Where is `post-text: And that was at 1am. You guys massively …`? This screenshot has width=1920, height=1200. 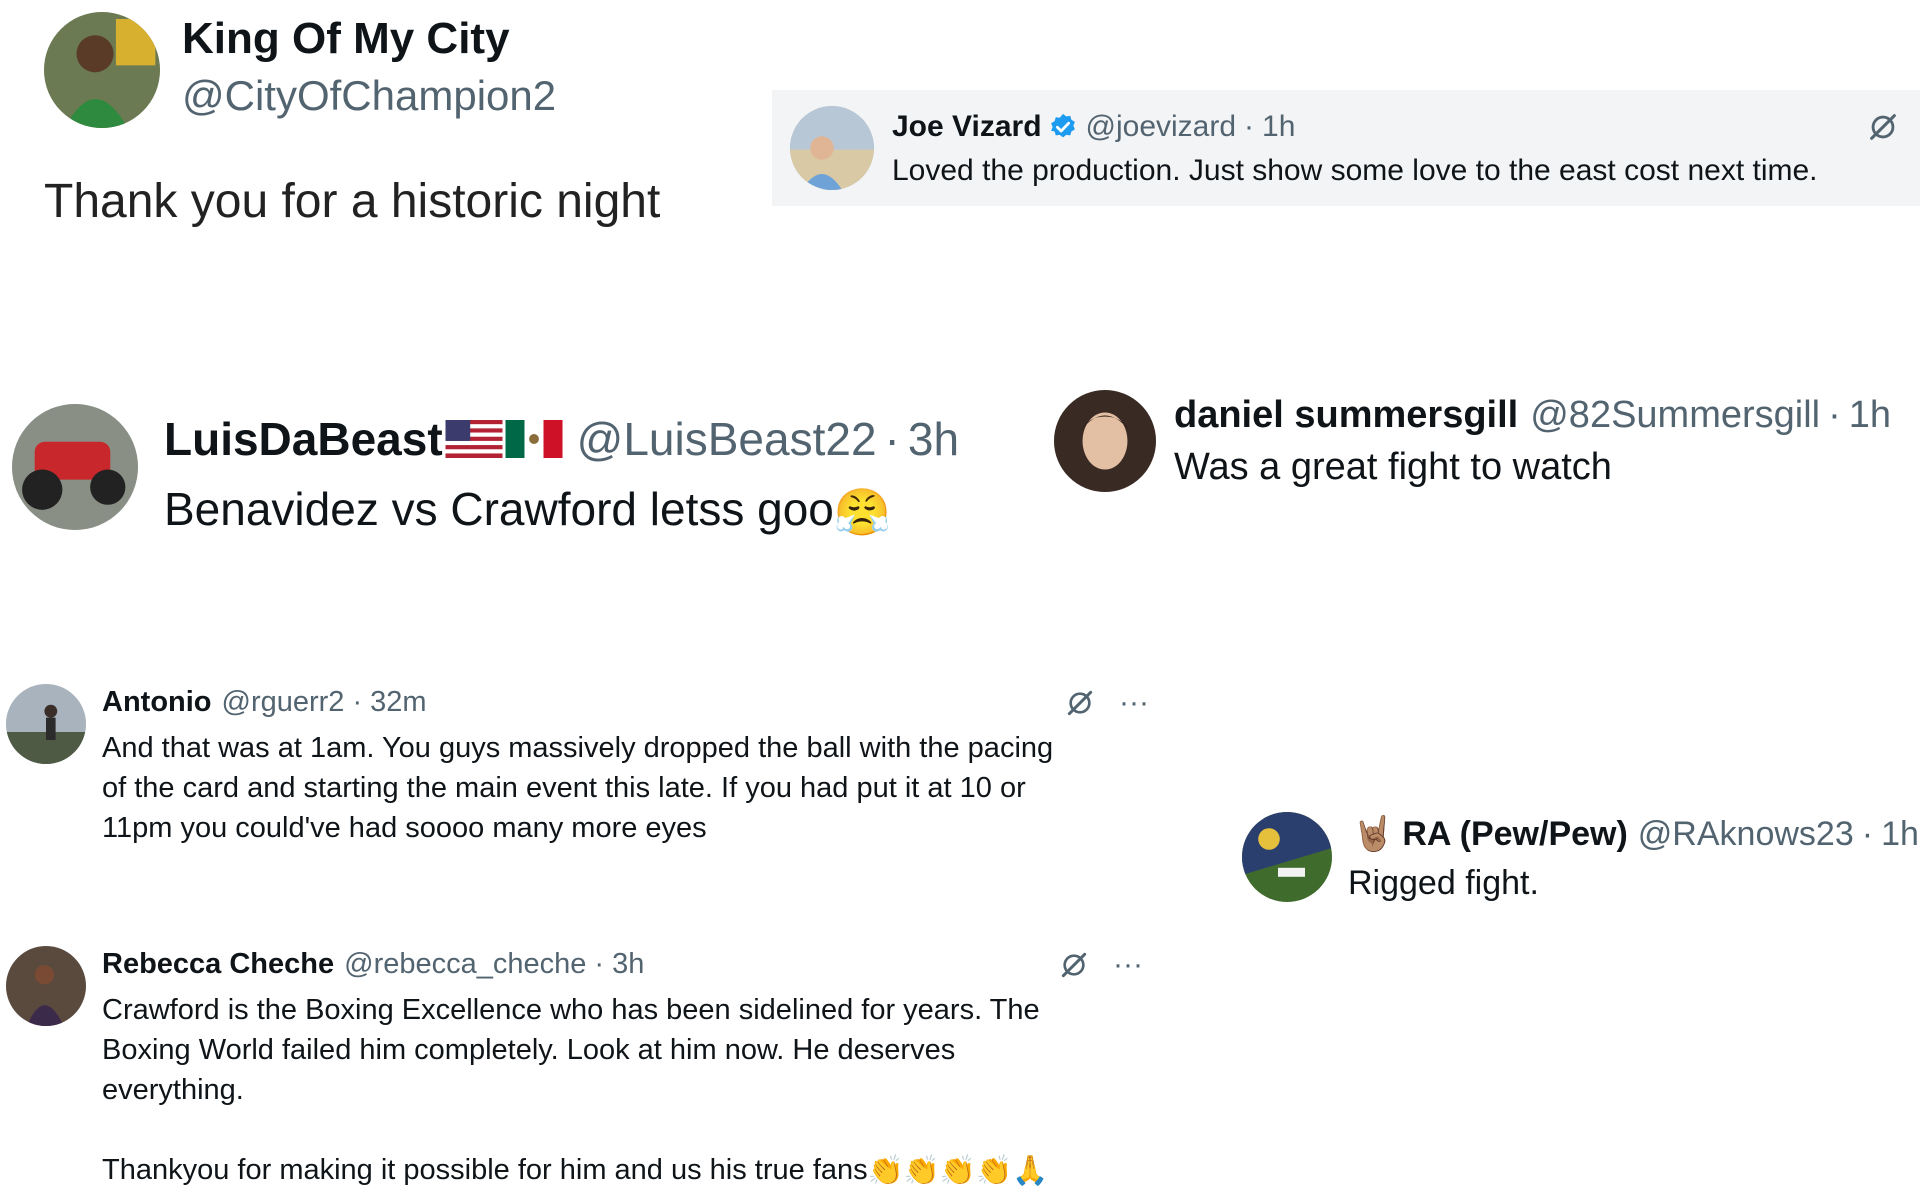
post-text: And that was at 1am. You guys massively … is located at coordinates (578, 788).